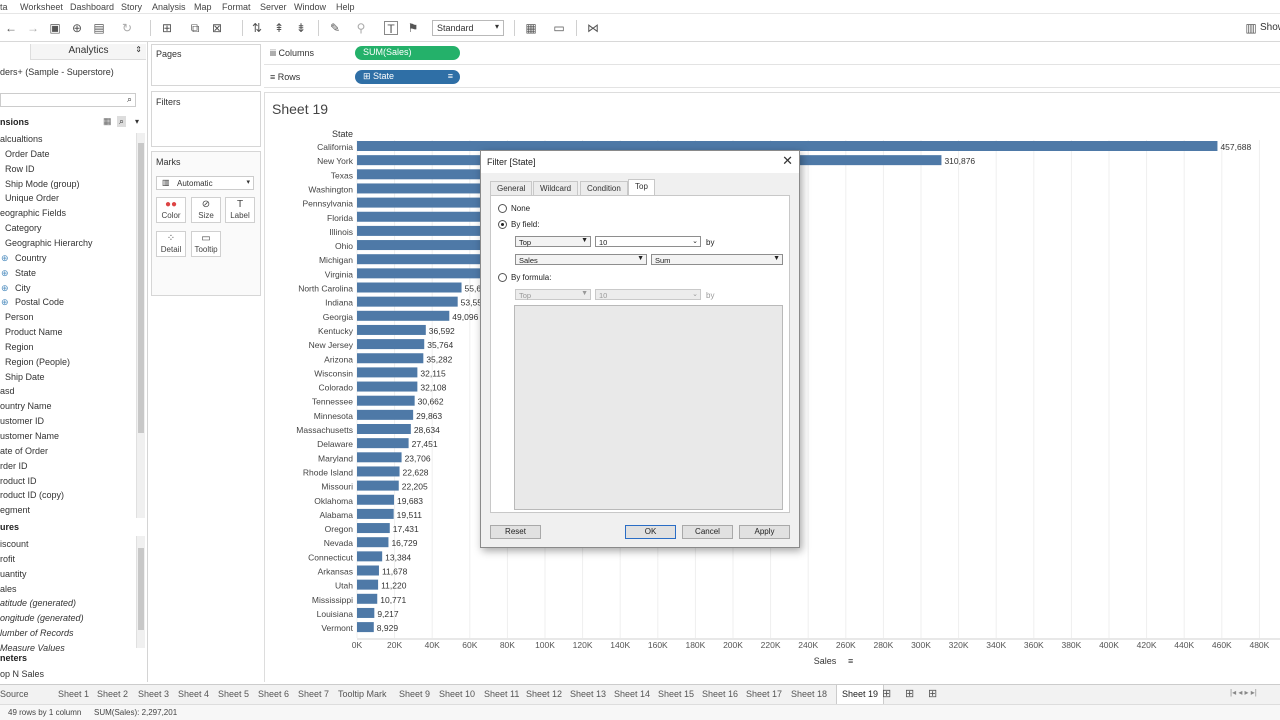 The width and height of the screenshot is (1280, 720). I want to click on formula-top-select: Top ▼, so click(553, 294).